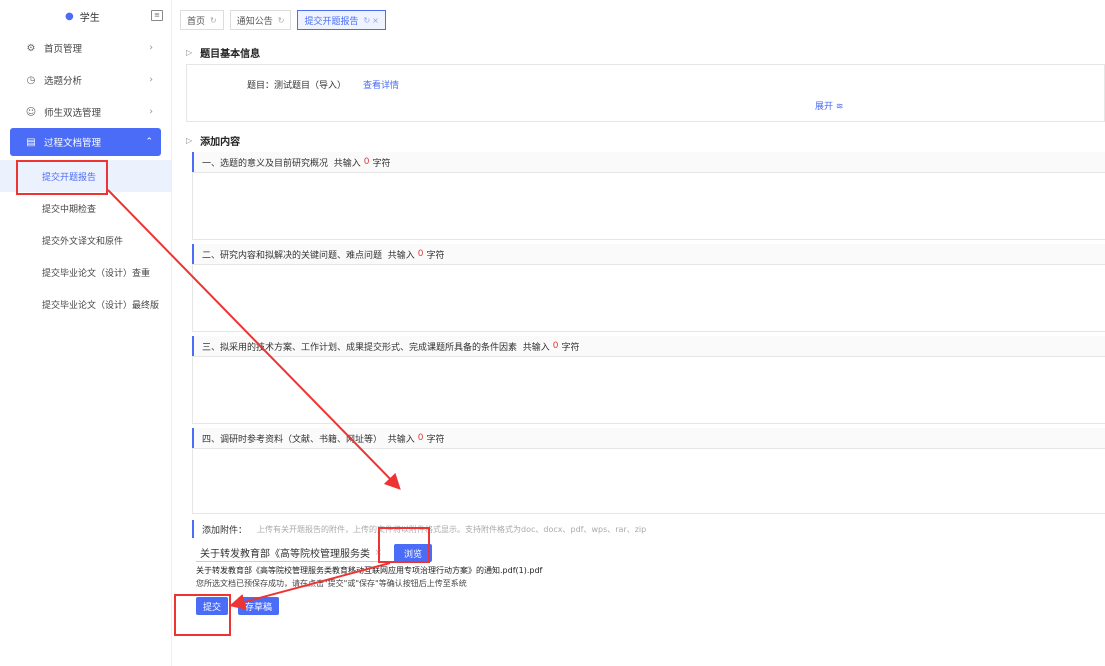 The image size is (1105, 666). Describe the element at coordinates (31, 142) in the screenshot. I see `document-icon: ▤` at that location.